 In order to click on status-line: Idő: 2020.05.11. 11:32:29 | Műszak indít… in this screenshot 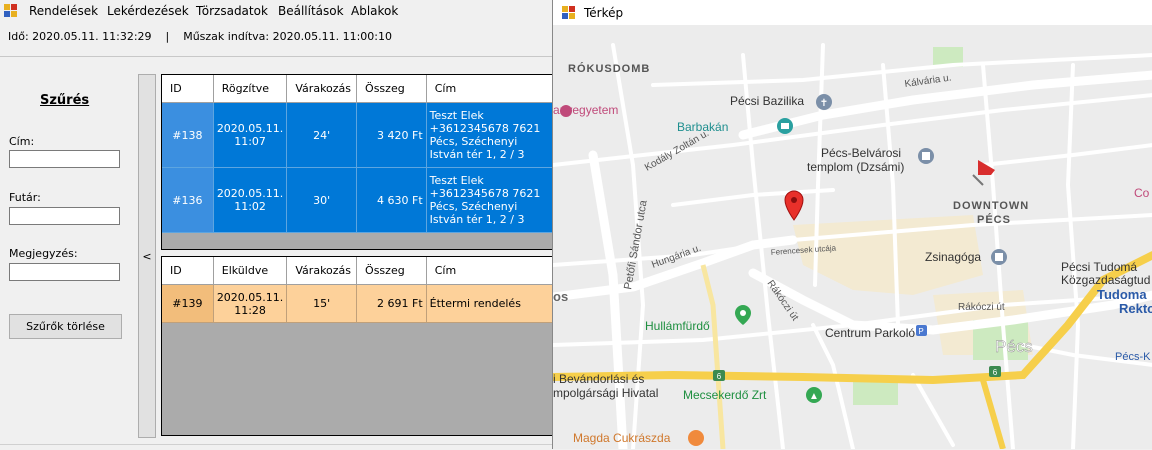, I will do `click(200, 36)`.